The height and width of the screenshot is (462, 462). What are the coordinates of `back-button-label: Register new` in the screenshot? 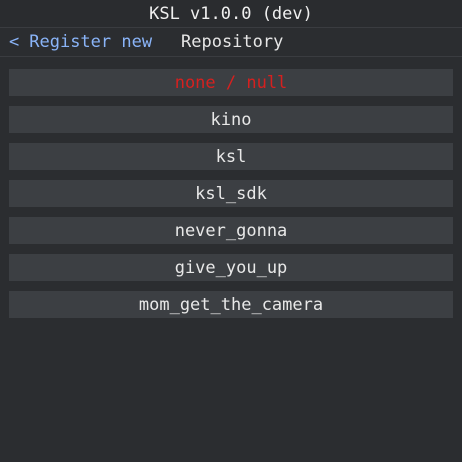 It's located at (91, 42).